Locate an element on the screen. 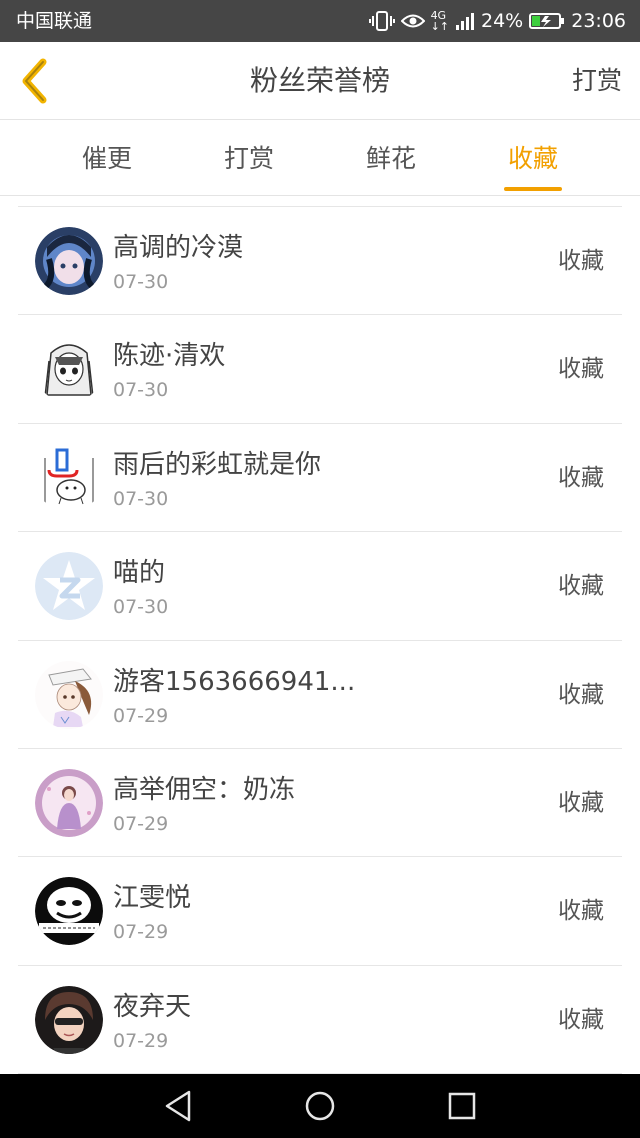  network-arrows: ↓↑ is located at coordinates (439, 26).